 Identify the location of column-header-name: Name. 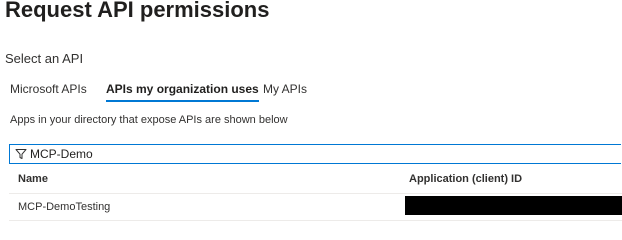
(33, 179).